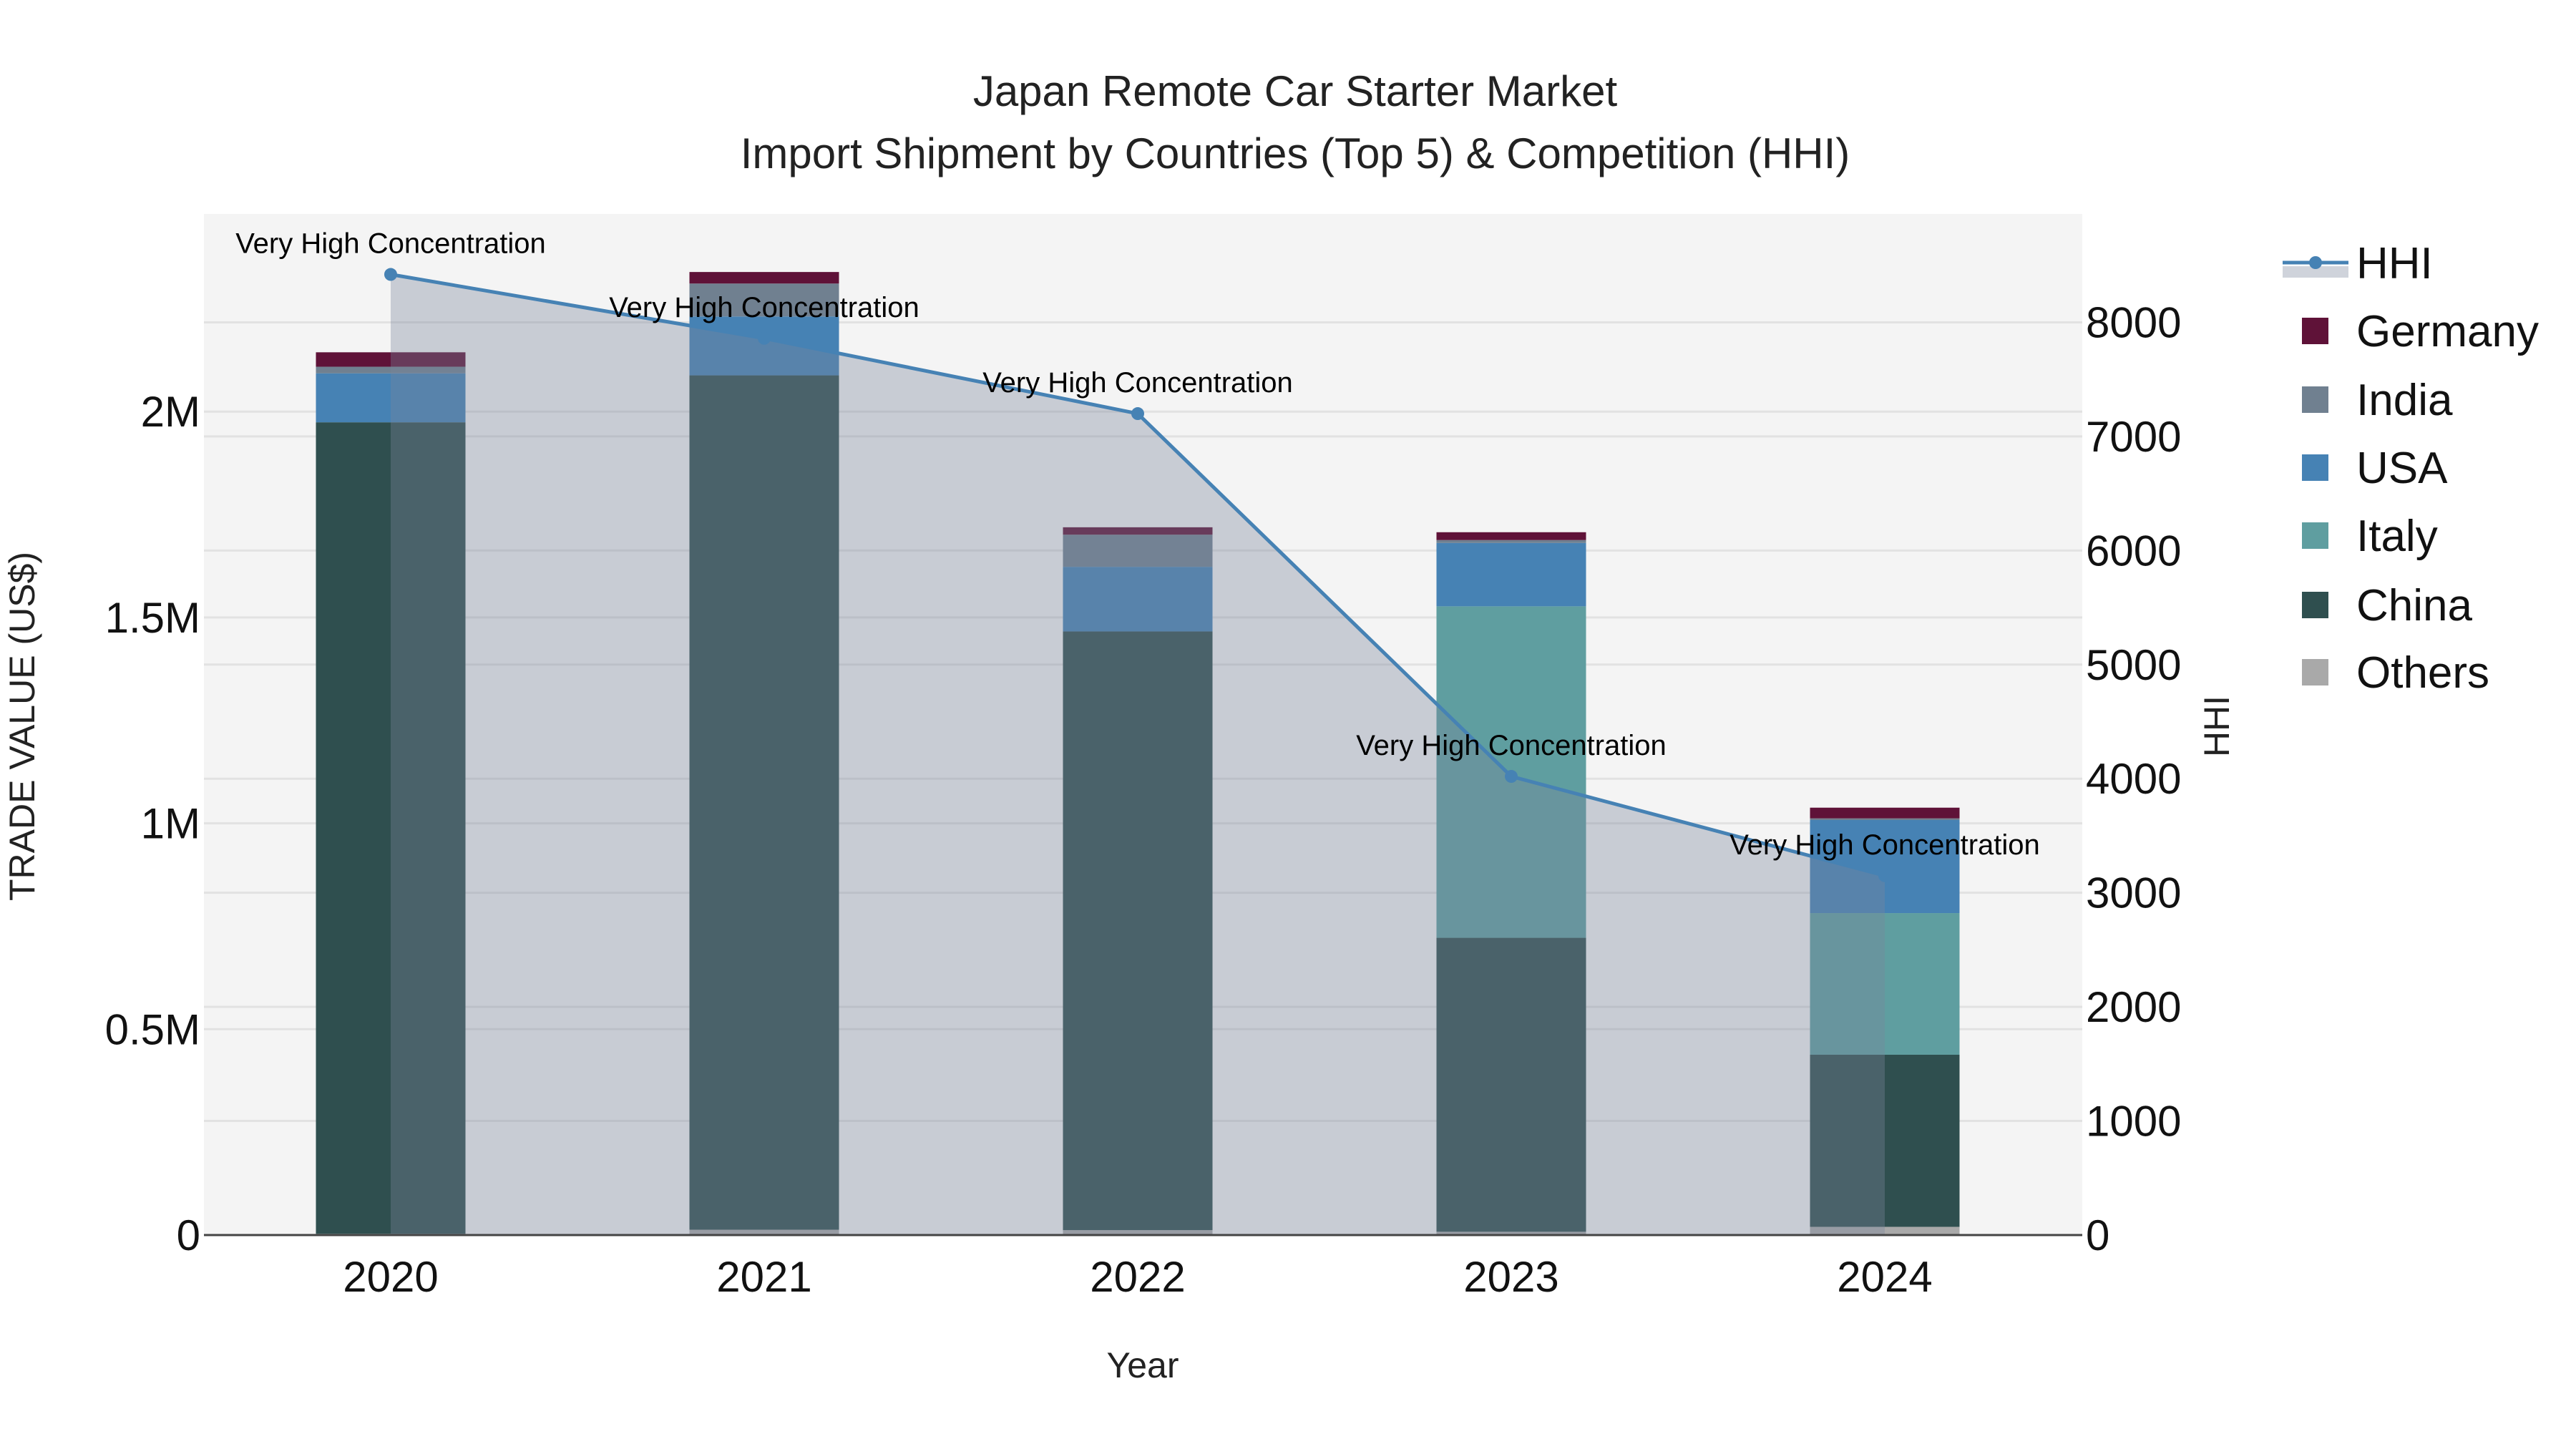 The width and height of the screenshot is (2576, 1449). I want to click on legend-label: India, so click(2404, 400).